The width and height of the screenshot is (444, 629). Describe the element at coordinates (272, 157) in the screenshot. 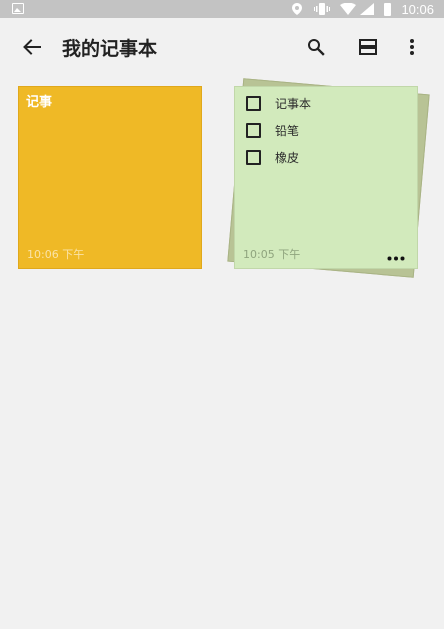

I see `checklist-item: 橡皮` at that location.